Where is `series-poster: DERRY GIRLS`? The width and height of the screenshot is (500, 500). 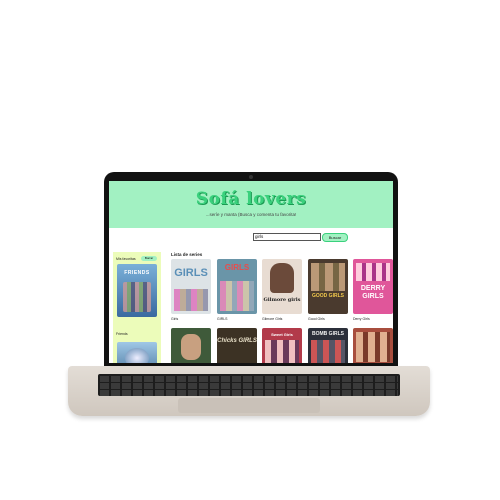
series-poster: DERRY GIRLS is located at coordinates (373, 286).